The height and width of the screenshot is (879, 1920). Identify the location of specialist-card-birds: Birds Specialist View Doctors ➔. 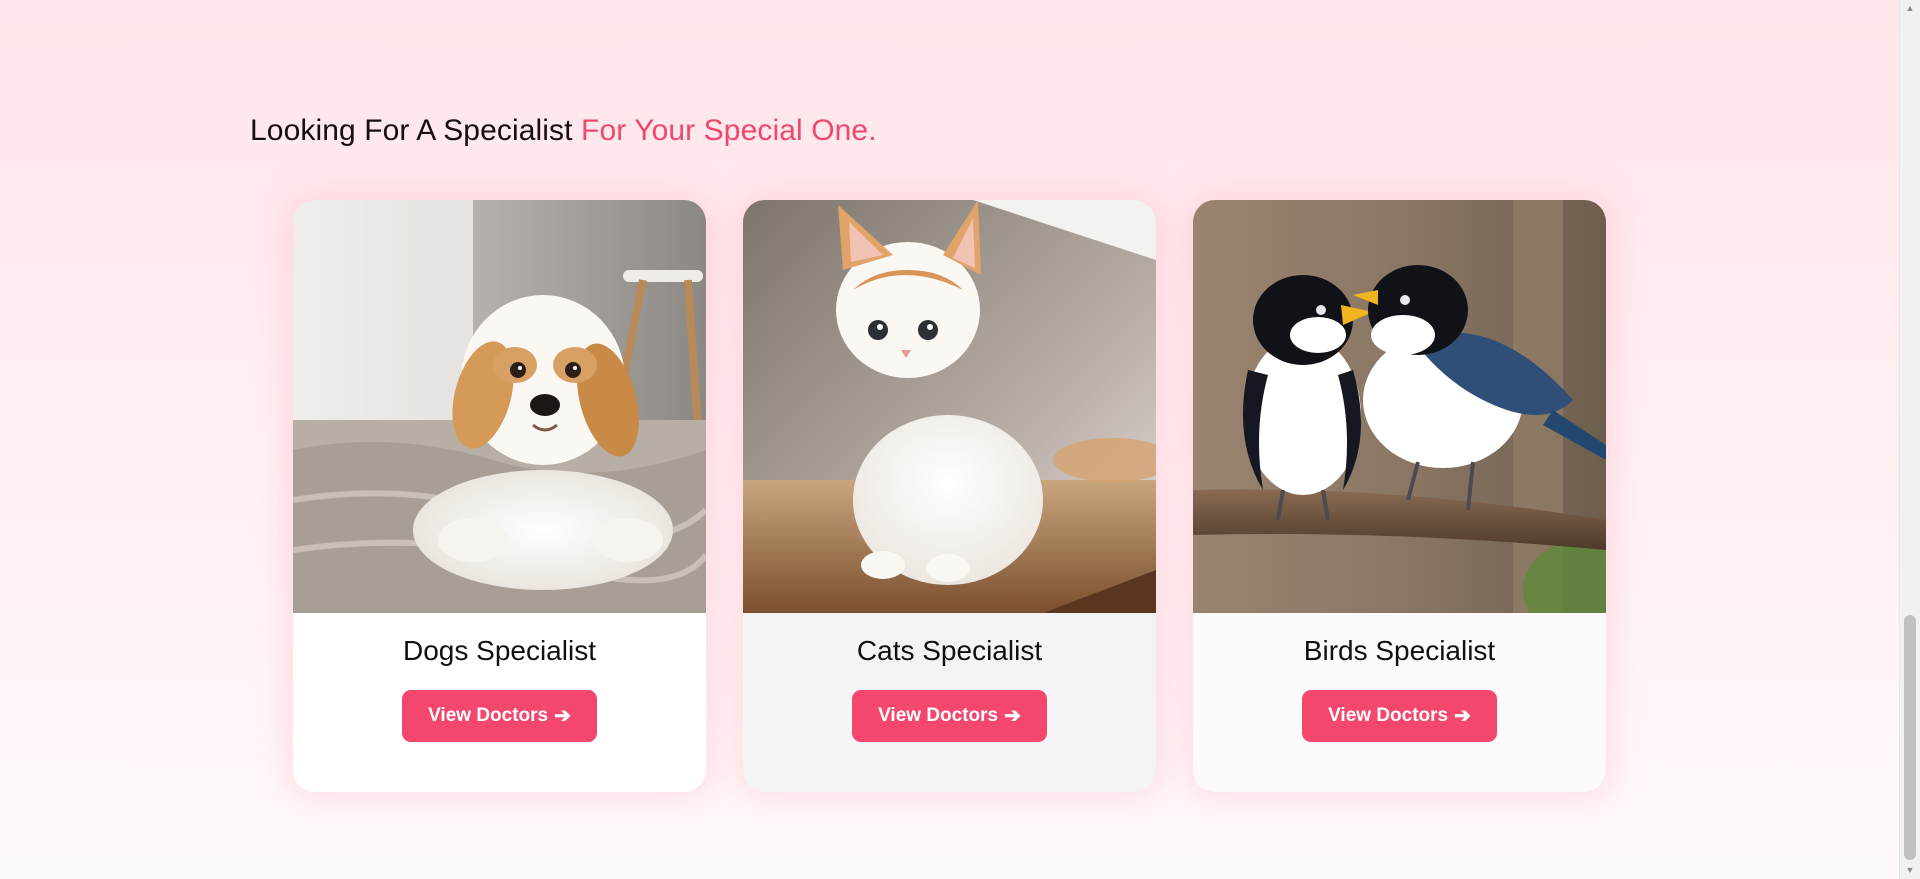
(1399, 496).